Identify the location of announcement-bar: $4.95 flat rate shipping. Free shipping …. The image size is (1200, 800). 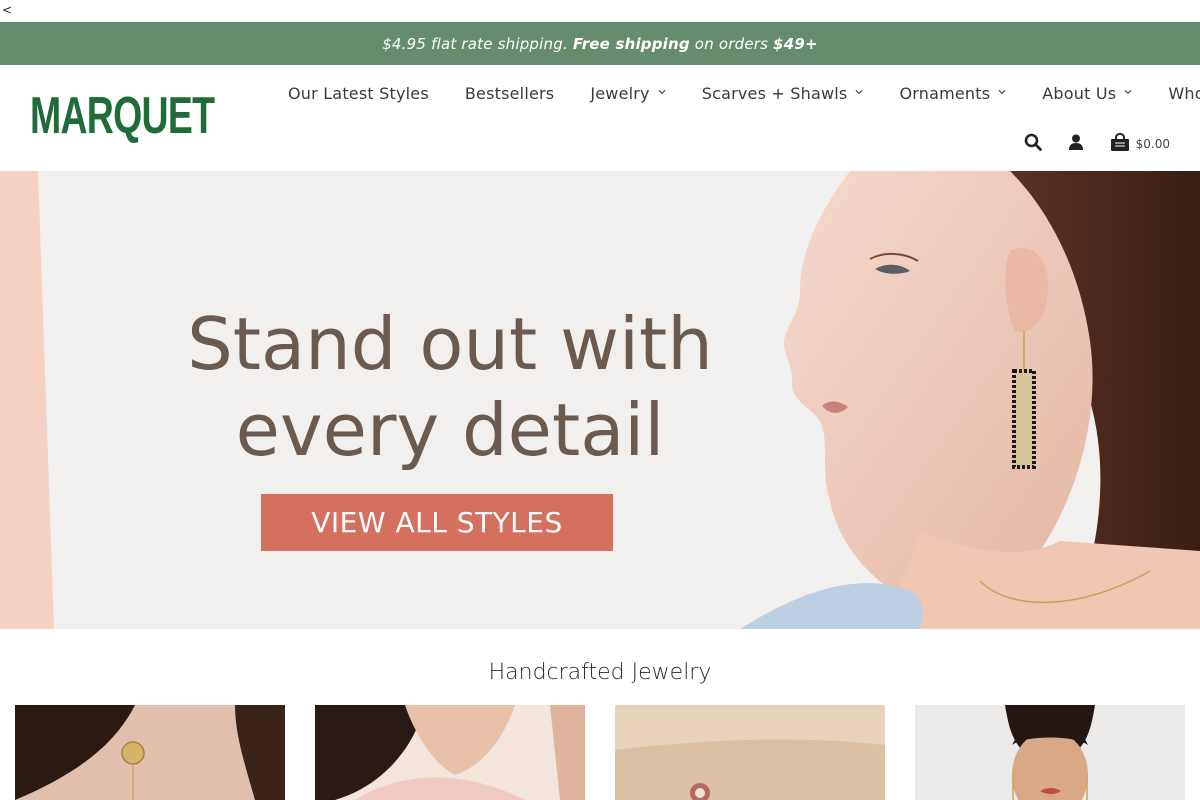
(600, 43).